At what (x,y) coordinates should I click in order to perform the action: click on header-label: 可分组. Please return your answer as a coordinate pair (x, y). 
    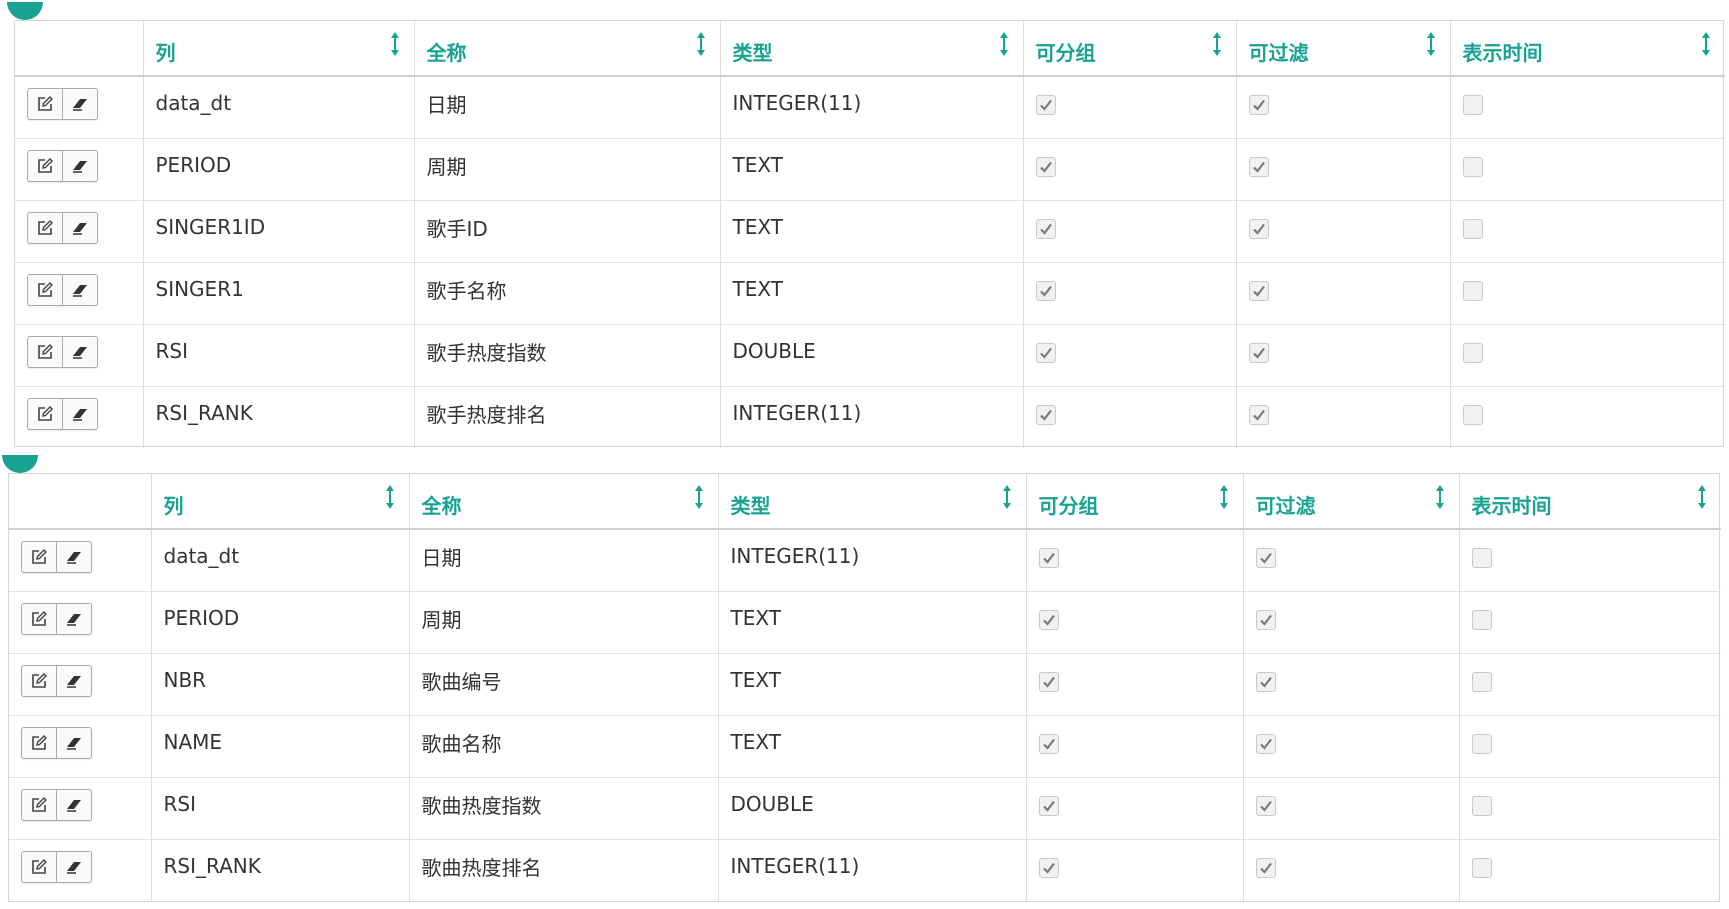
    Looking at the image, I should click on (1068, 505).